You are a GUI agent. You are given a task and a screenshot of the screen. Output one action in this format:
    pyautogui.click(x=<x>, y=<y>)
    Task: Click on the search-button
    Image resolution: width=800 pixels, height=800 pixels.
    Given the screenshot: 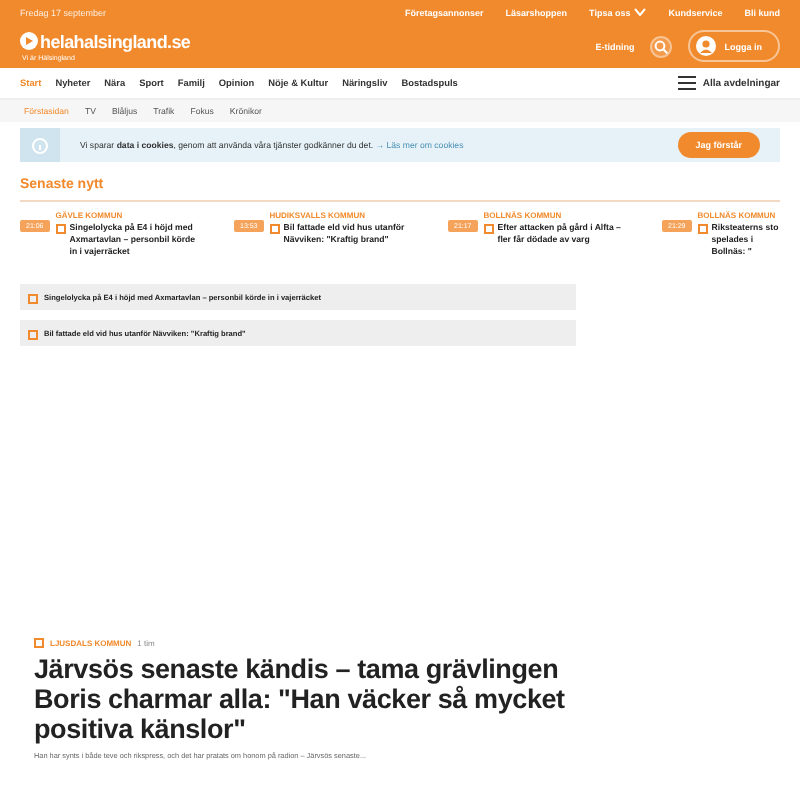 What is the action you would take?
    pyautogui.click(x=661, y=46)
    